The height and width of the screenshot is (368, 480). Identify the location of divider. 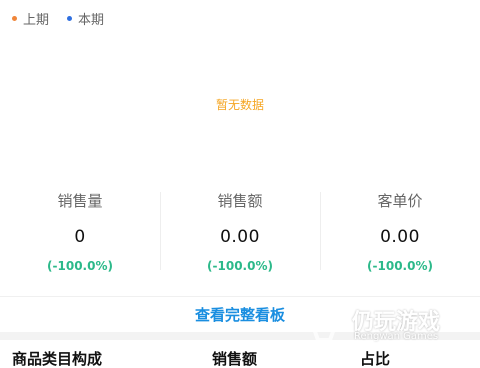
(240, 296).